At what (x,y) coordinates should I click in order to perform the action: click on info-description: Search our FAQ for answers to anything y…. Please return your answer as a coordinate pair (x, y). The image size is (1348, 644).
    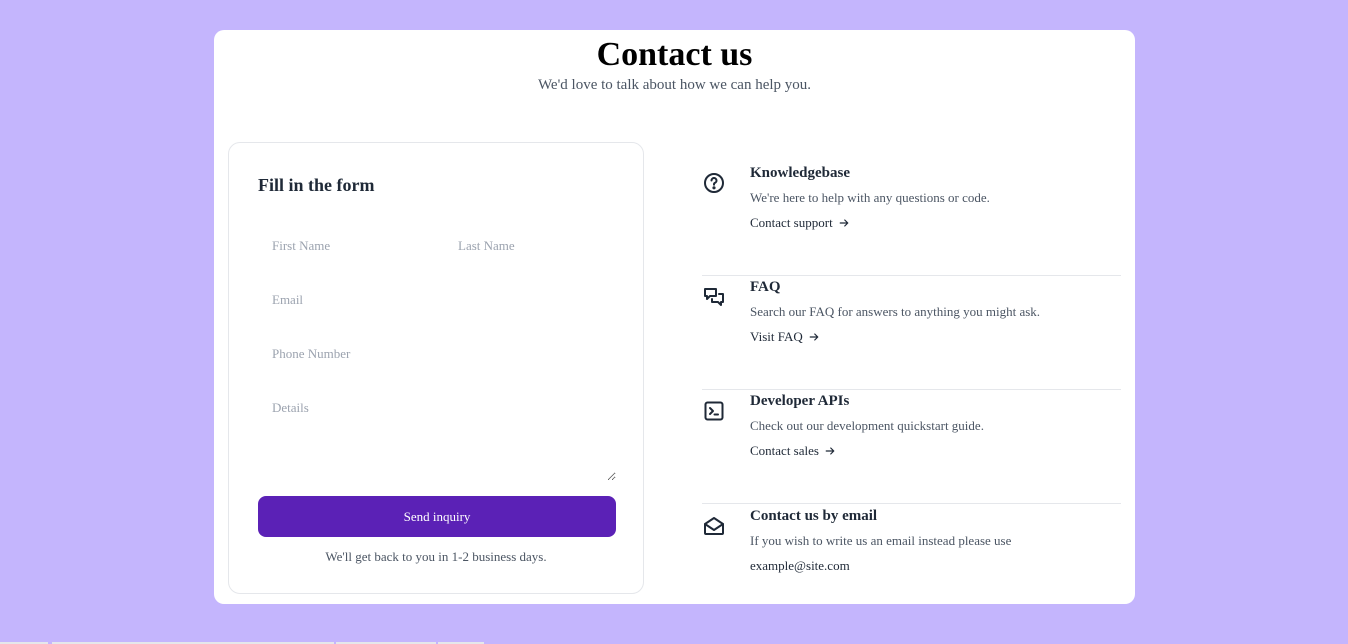
    Looking at the image, I should click on (895, 311).